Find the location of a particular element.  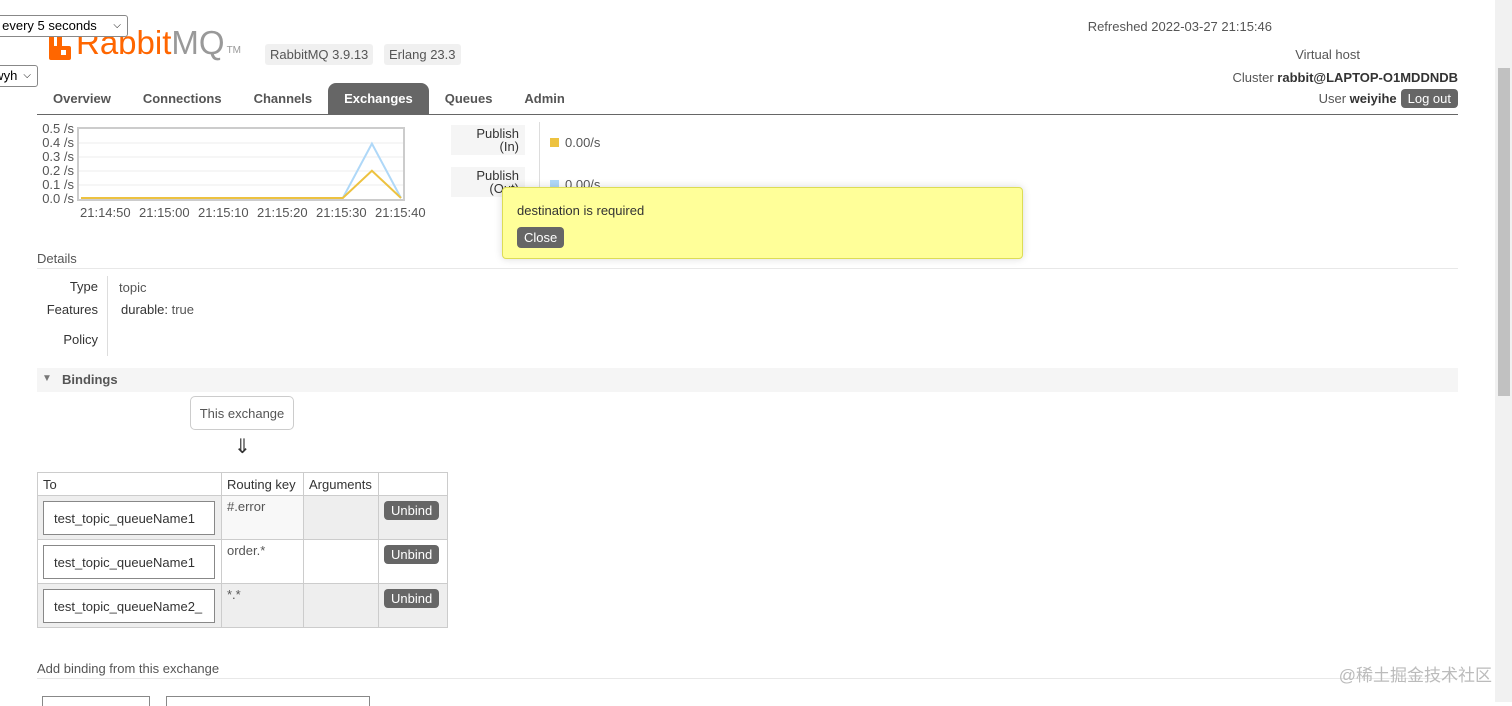

features-value: durable: true is located at coordinates (157, 309).